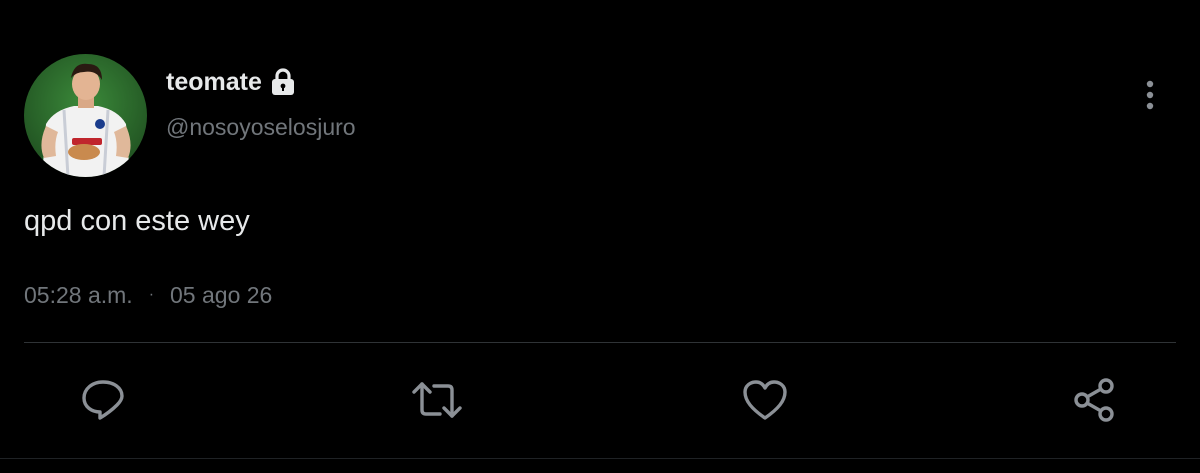 This screenshot has height=473, width=1200. I want to click on display-name: teomate, so click(231, 82).